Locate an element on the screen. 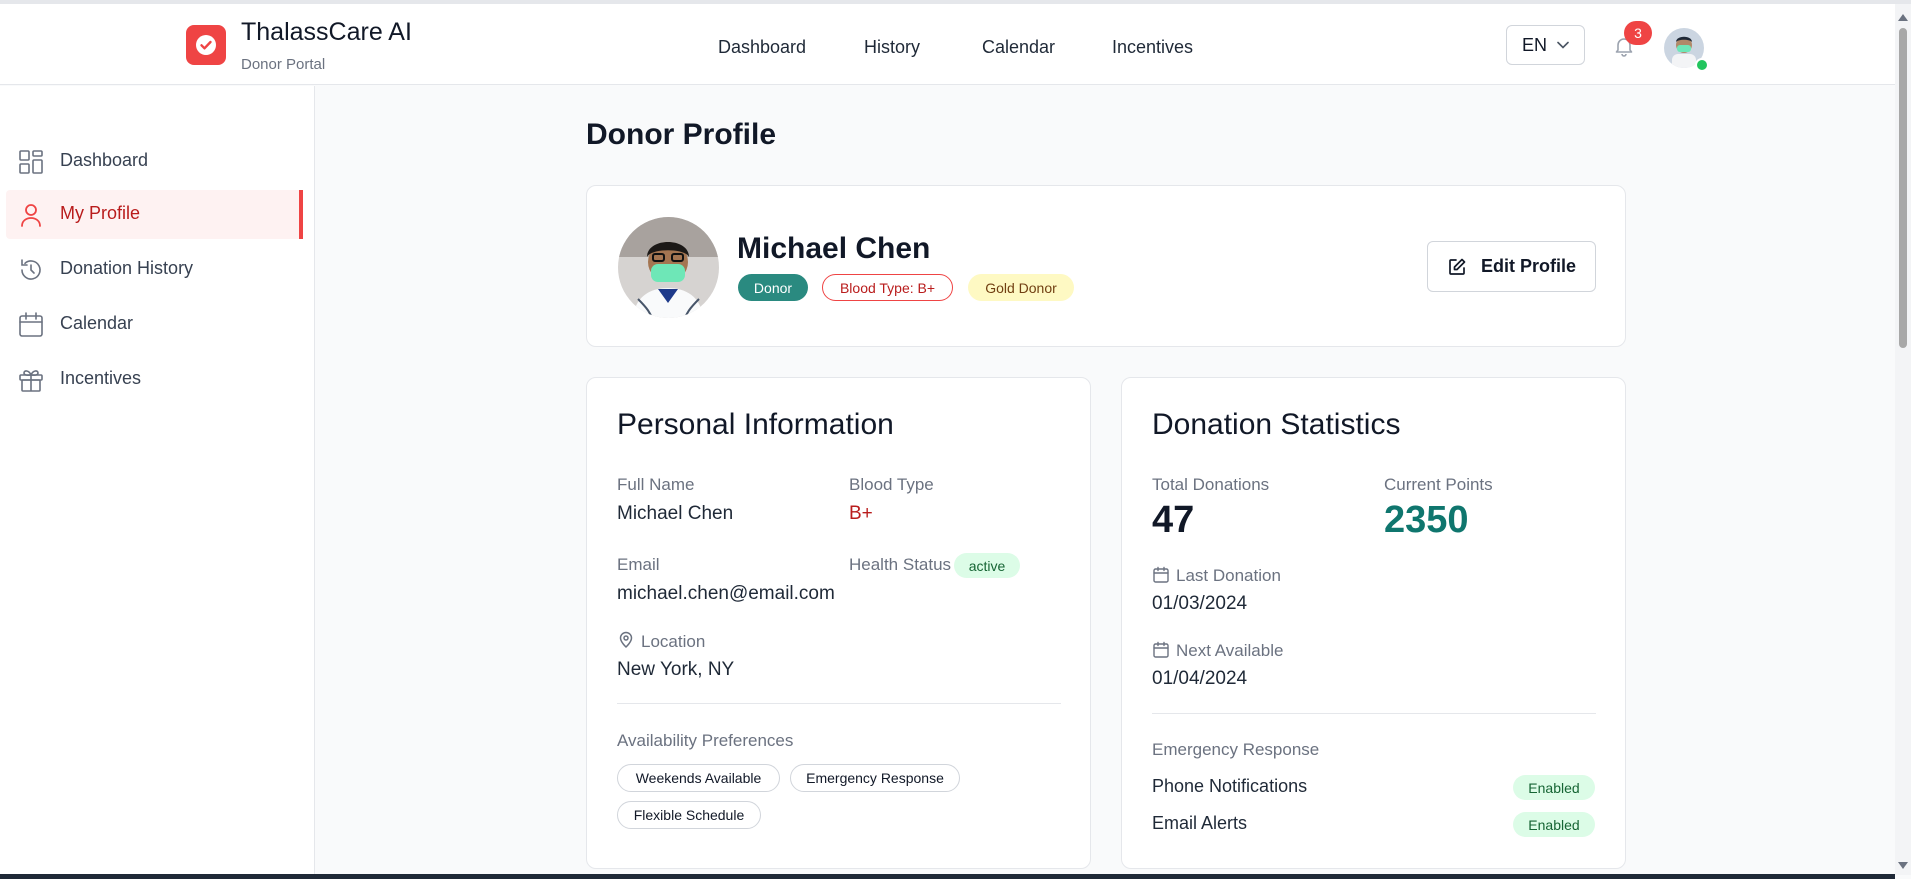 This screenshot has height=879, width=1911. personal-info-title: Personal Information is located at coordinates (755, 424).